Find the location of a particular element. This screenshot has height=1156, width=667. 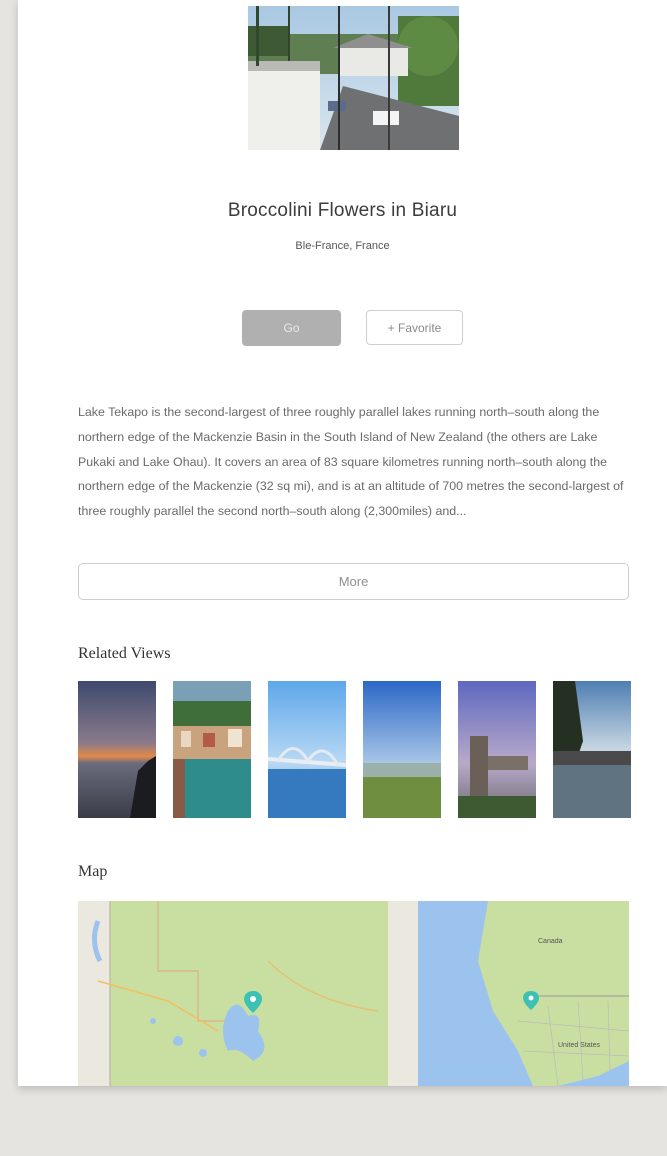

related-thumb-canal-town is located at coordinates (212, 749).